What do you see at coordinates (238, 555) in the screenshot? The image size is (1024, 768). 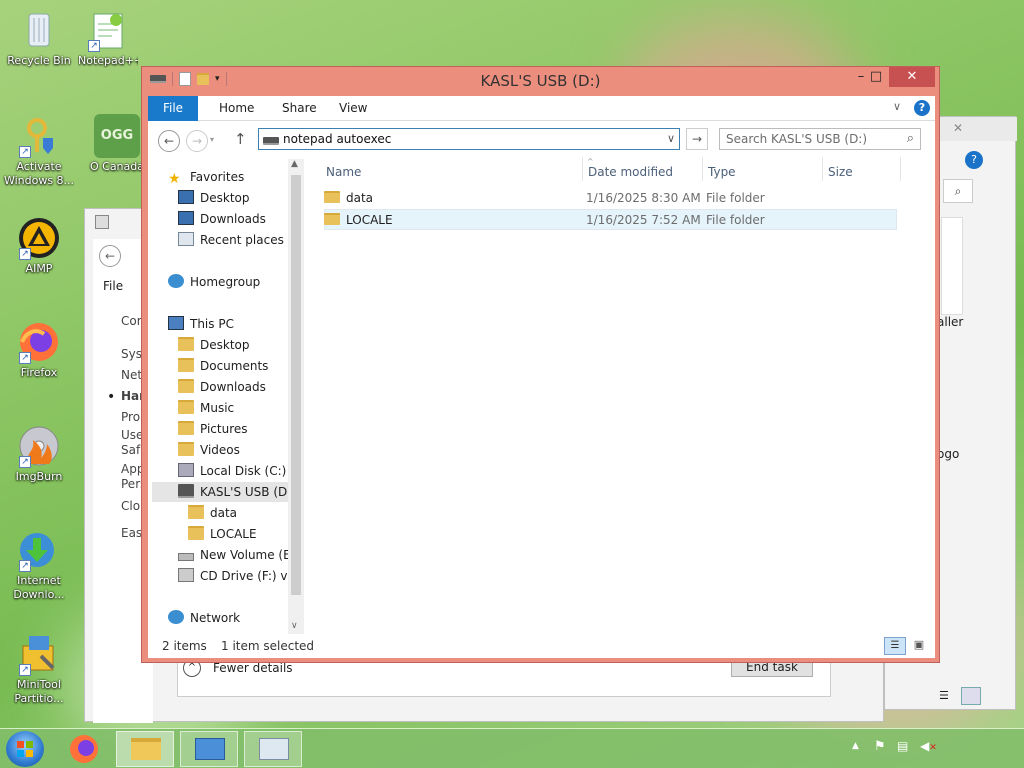 I see `nav-new-volume-e: New Volume (E:)` at bounding box center [238, 555].